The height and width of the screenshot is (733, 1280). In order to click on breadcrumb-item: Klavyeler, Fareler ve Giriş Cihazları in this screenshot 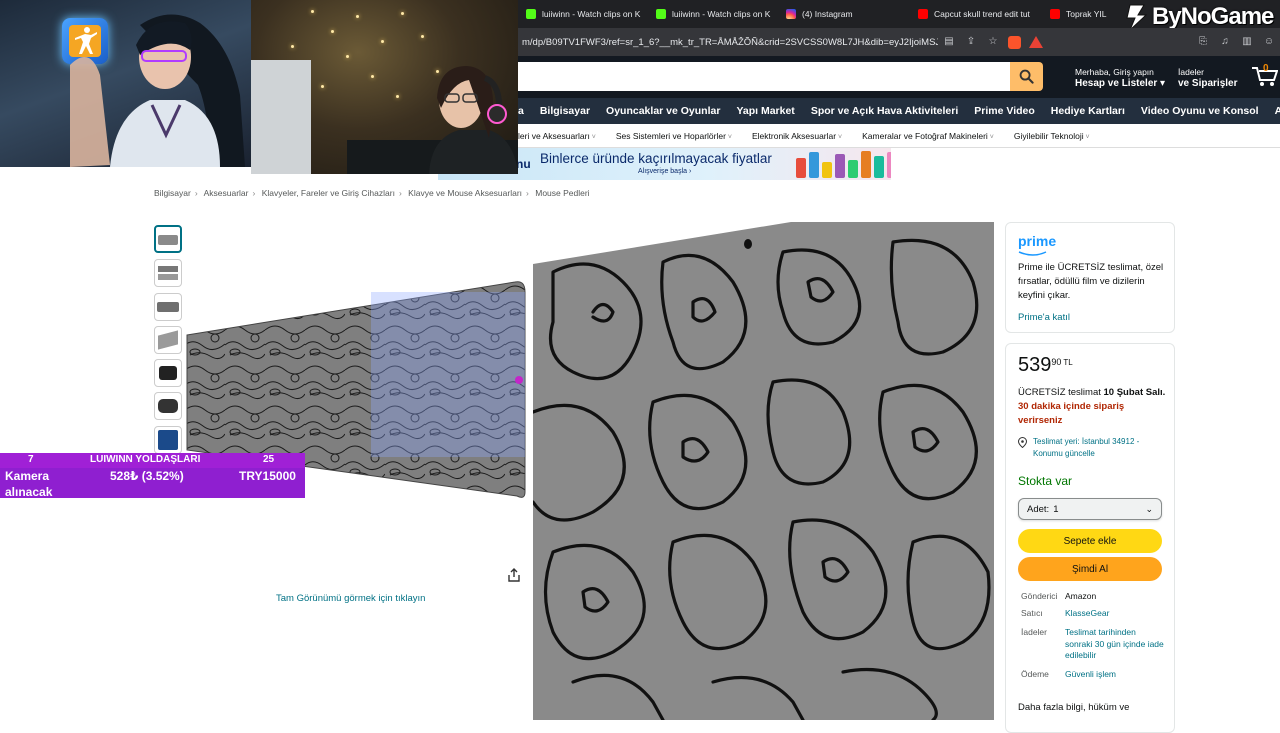, I will do `click(328, 193)`.